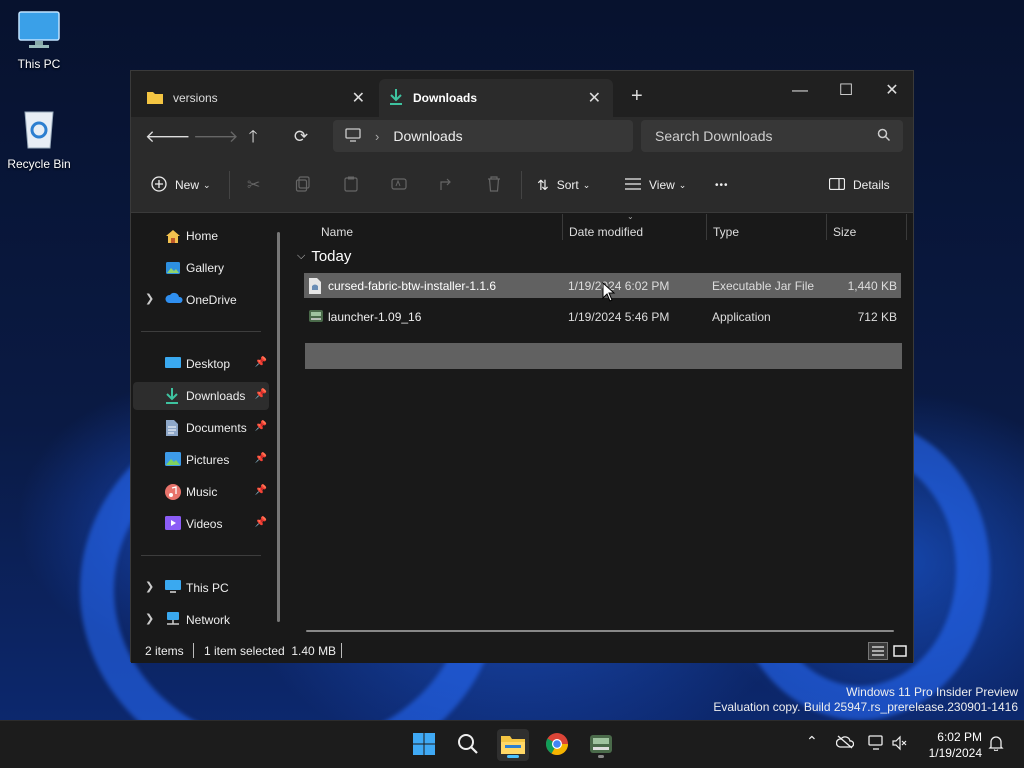 The height and width of the screenshot is (768, 1024). Describe the element at coordinates (375, 317) in the screenshot. I see `file-name: launcher-1.09_16` at that location.